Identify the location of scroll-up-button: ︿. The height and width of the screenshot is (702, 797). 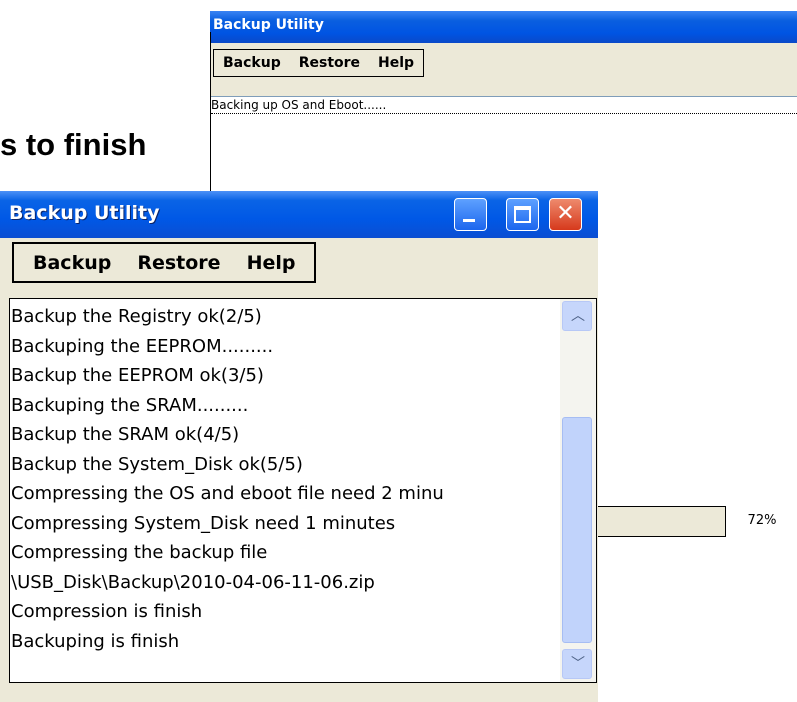
(577, 316).